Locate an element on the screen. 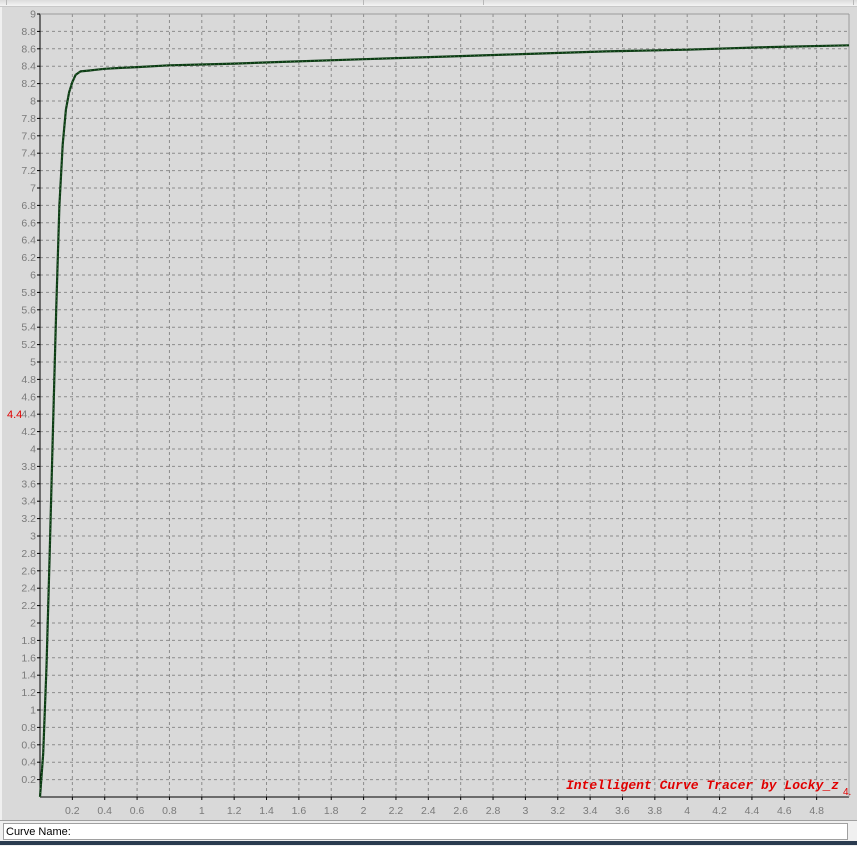 The width and height of the screenshot is (857, 846). y-tick-label: 4.6 is located at coordinates (28, 397).